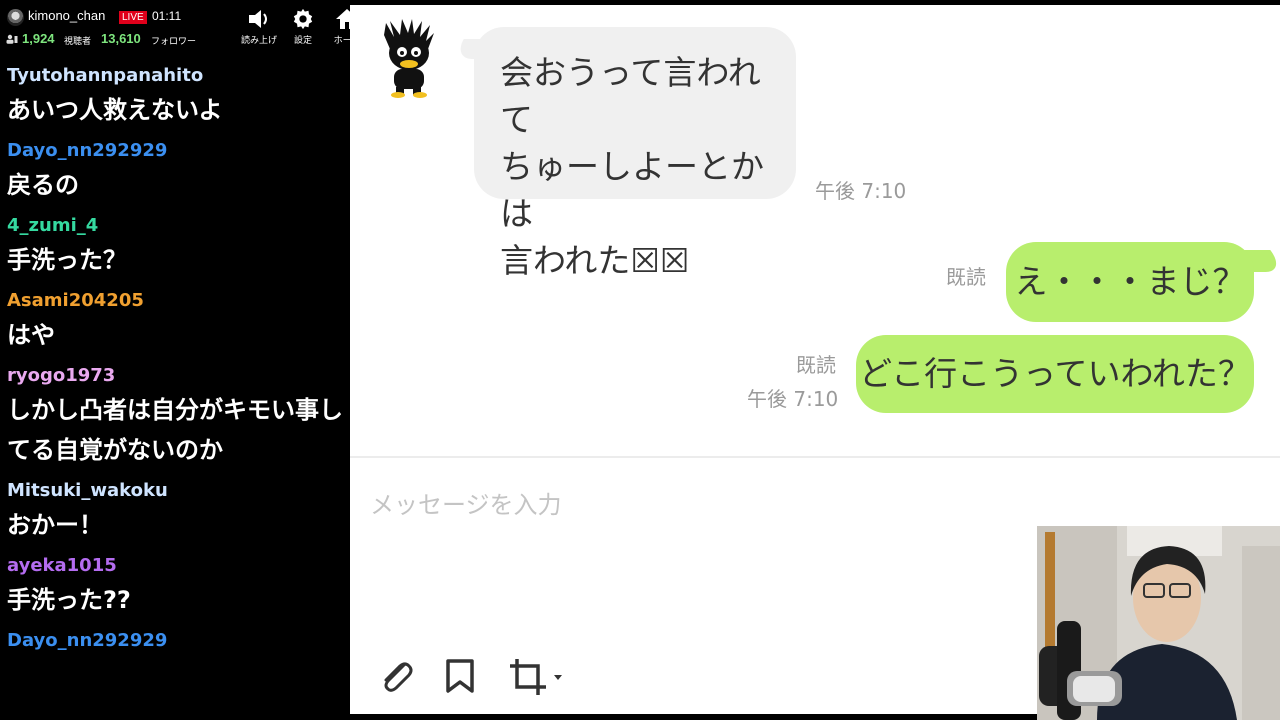 The width and height of the screenshot is (1280, 720). What do you see at coordinates (133, 17) in the screenshot?
I see `live-badge: LIVE` at bounding box center [133, 17].